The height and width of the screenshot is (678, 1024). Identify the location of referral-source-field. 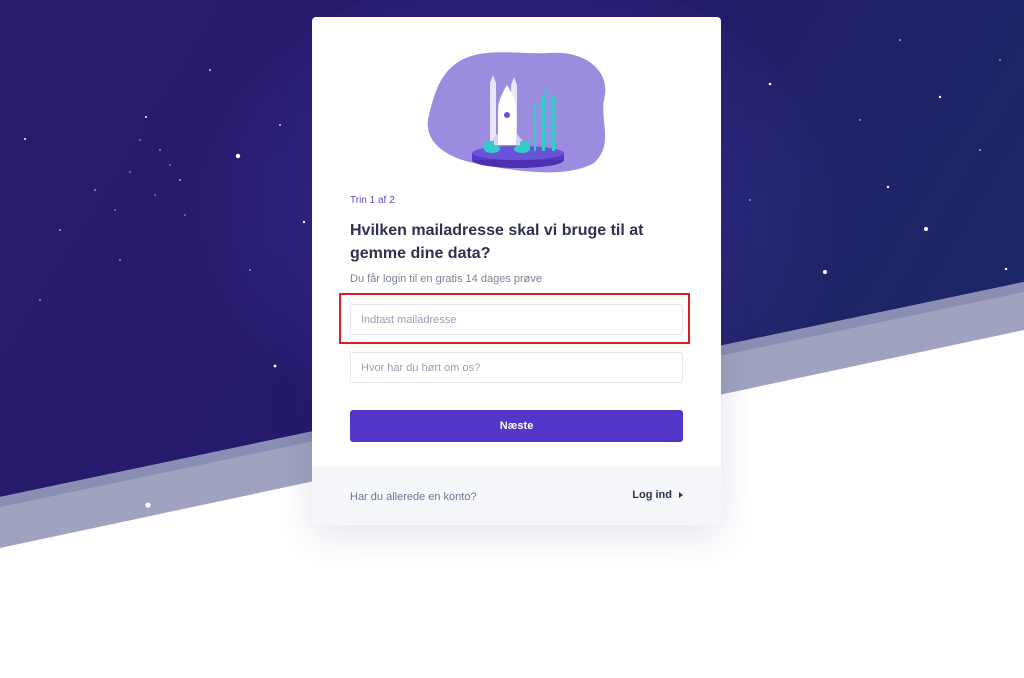
(516, 367).